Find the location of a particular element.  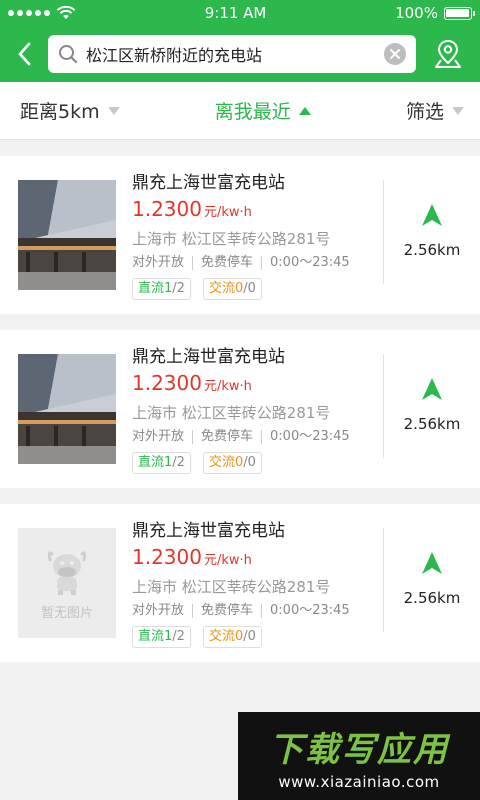

nav-bar: 松江区新桥附近的充电站 is located at coordinates (240, 54).